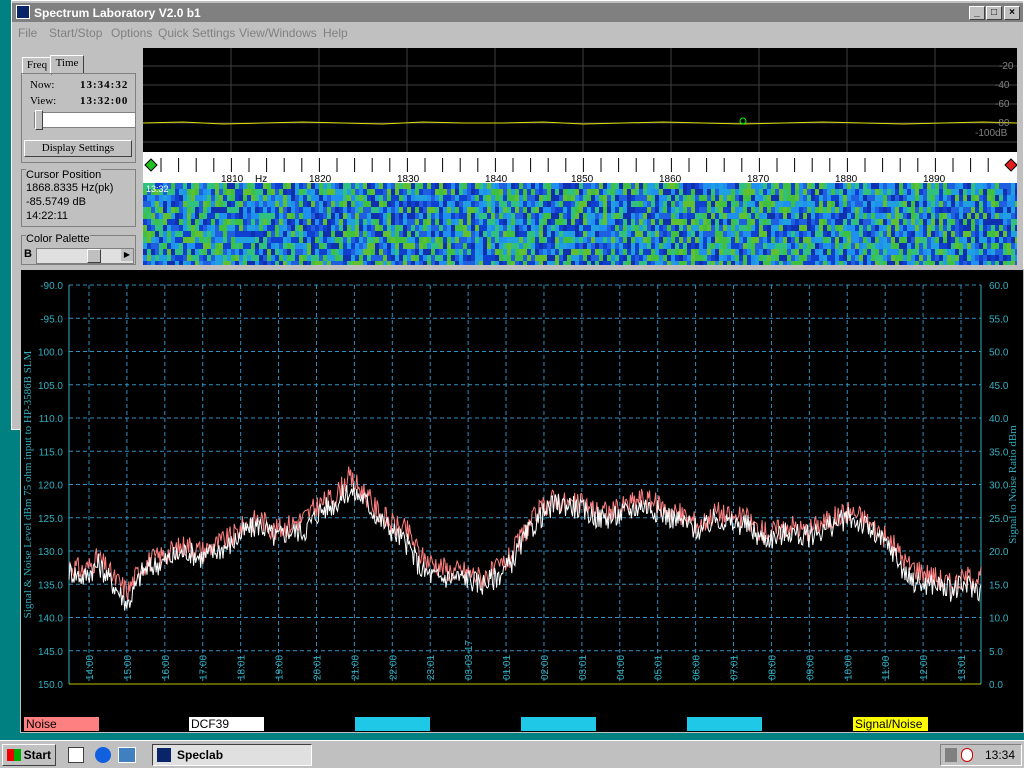 Image resolution: width=1024 pixels, height=768 pixels. Describe the element at coordinates (967, 755) in the screenshot. I see `network-icon` at that location.